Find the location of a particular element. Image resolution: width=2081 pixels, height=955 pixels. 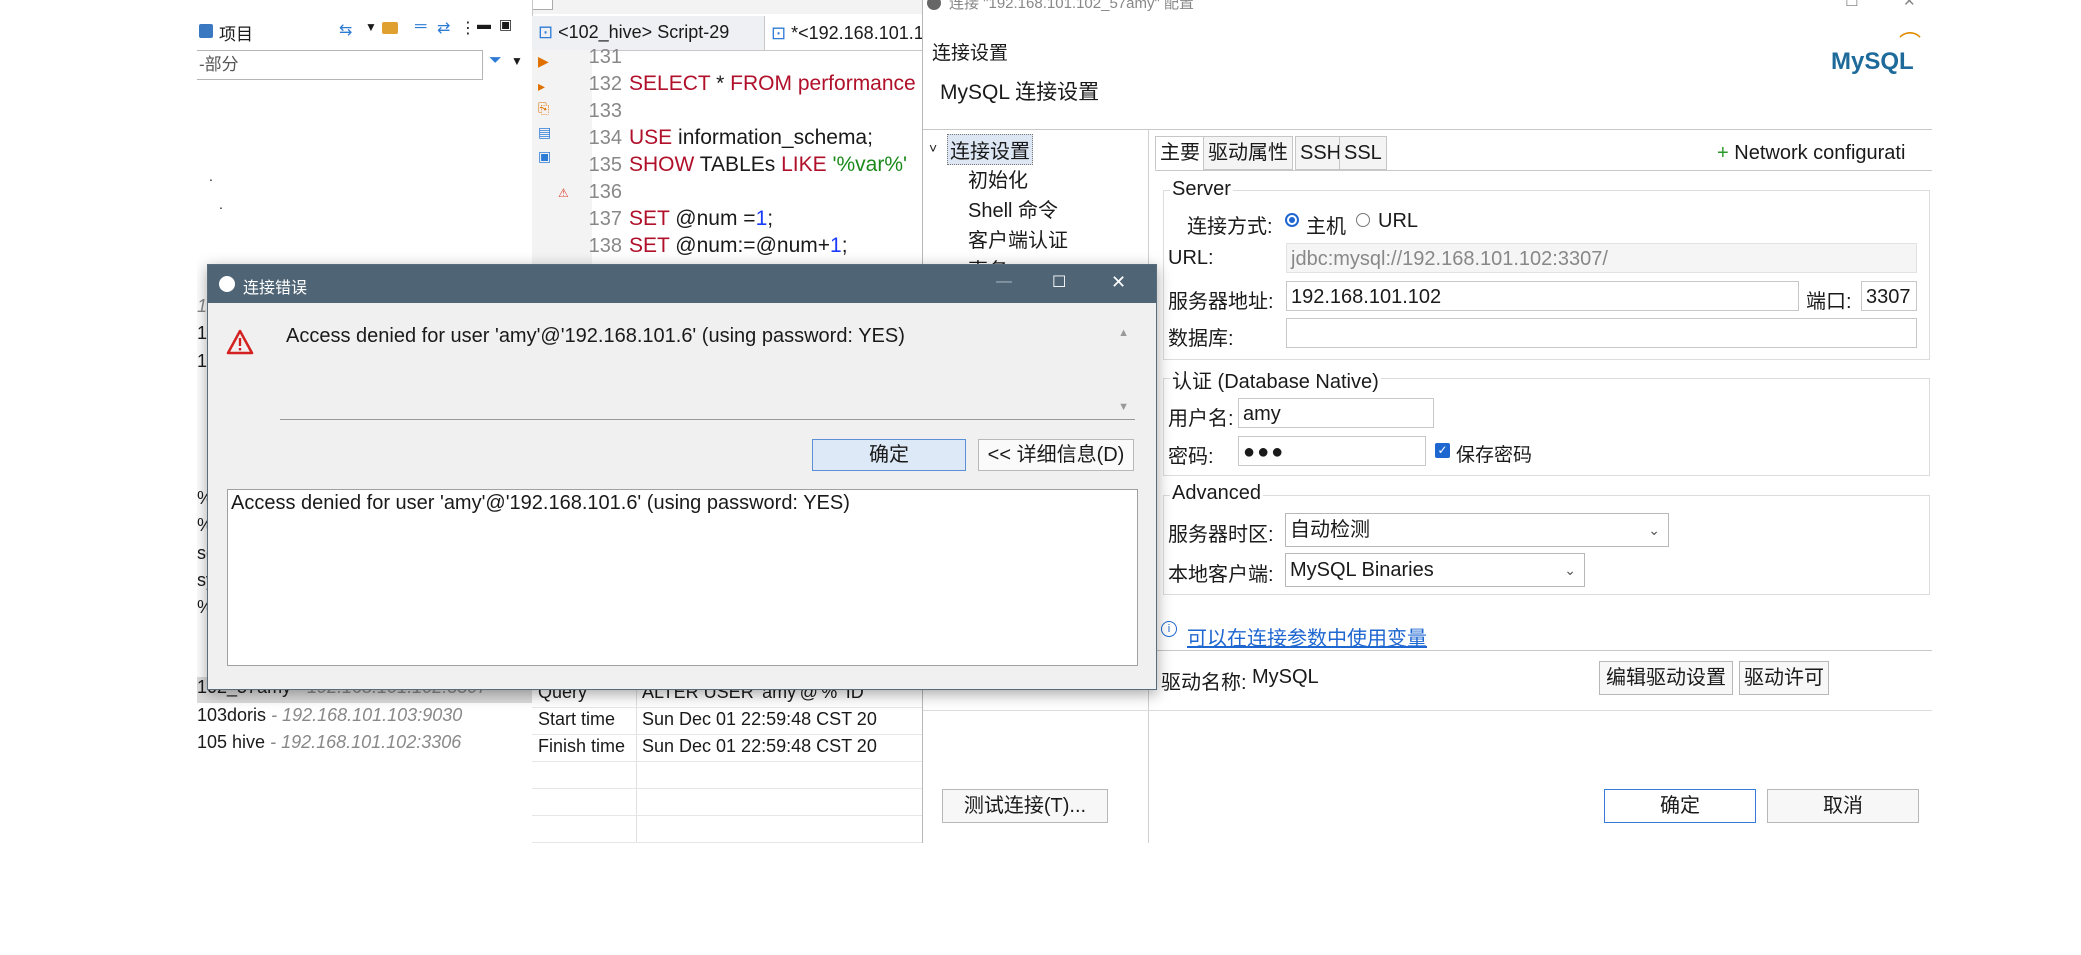

script-exec-icon: ⎘ is located at coordinates (544, 108).